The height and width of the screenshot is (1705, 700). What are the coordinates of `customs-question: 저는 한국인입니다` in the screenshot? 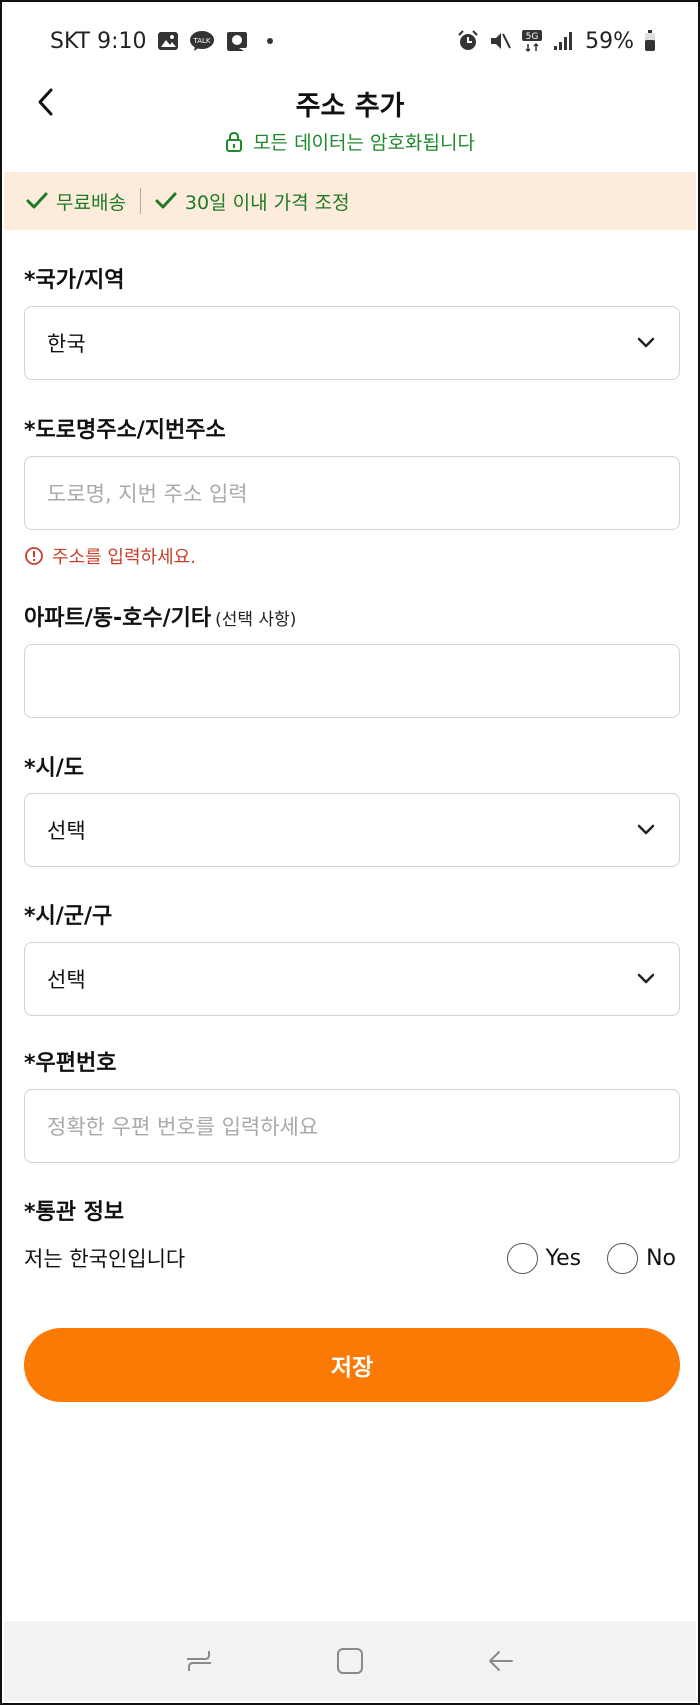 It's located at (105, 1259).